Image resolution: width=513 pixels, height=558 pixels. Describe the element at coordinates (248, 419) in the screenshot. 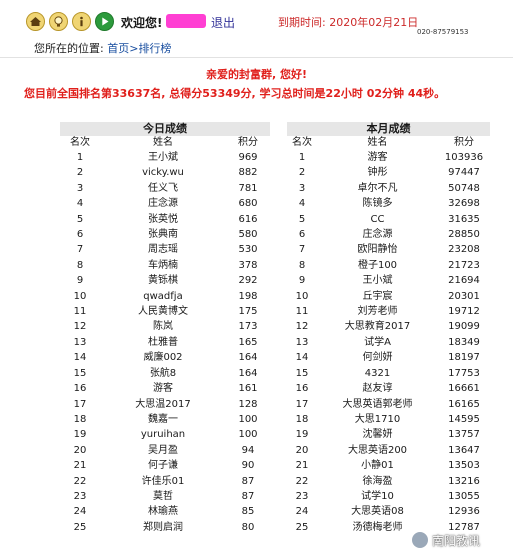

I see `today-score-cell: 100` at that location.